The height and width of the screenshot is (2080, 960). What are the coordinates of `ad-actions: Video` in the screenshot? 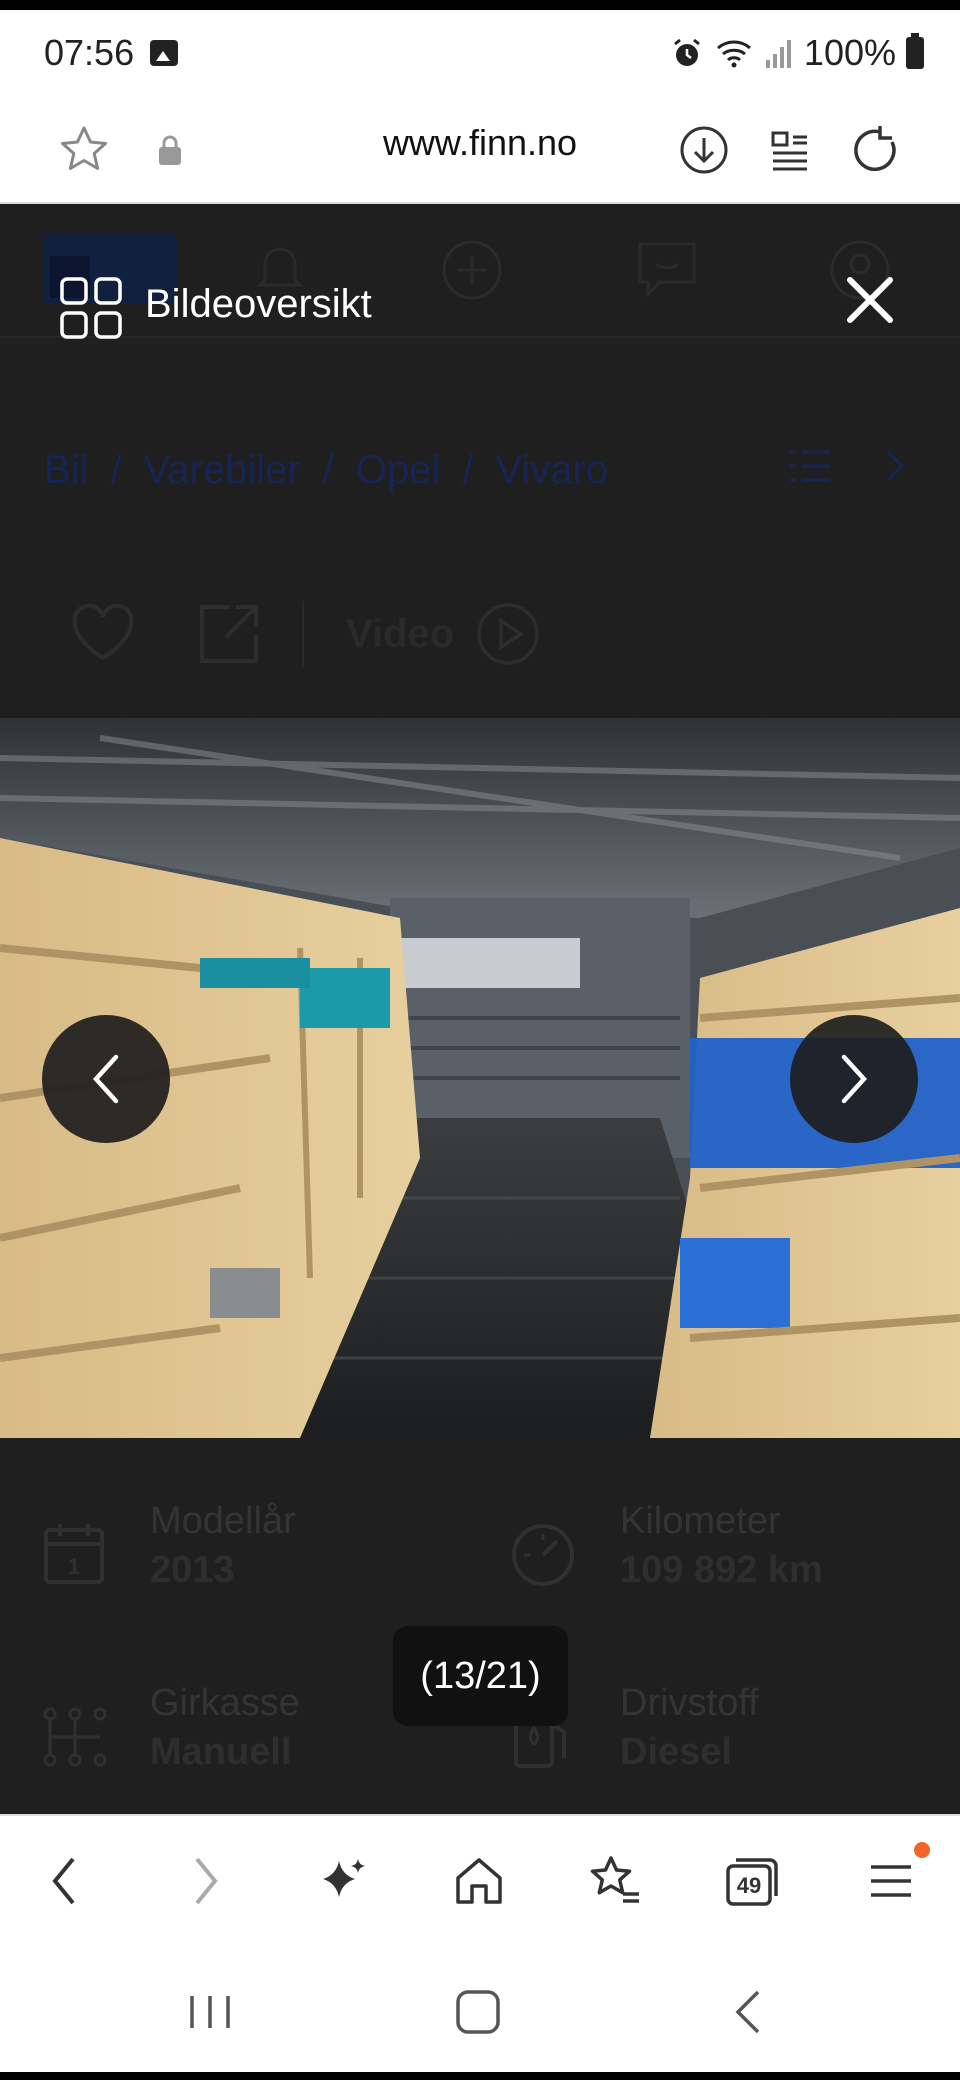 It's located at (305, 634).